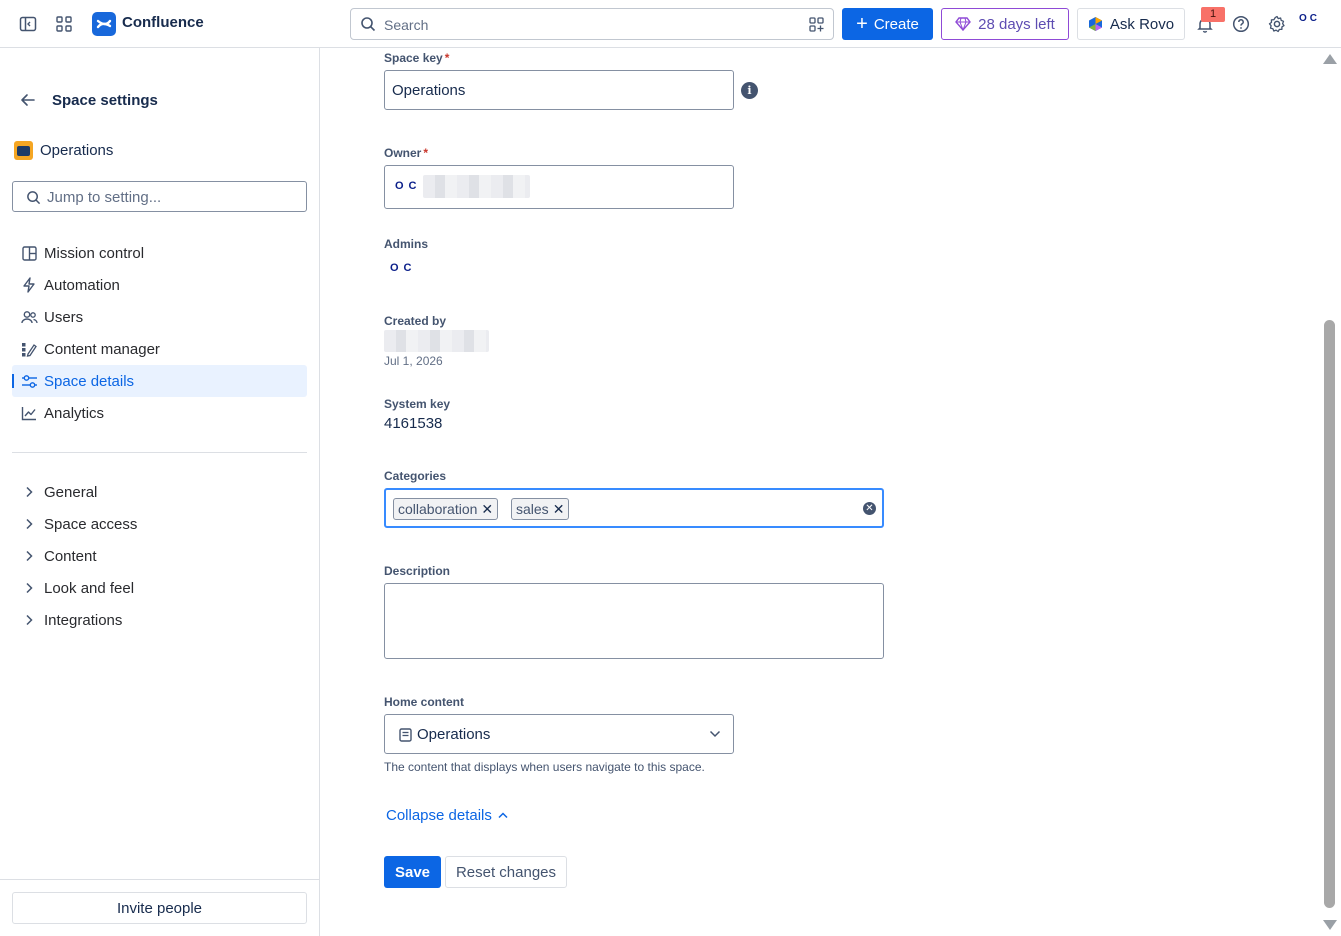  Describe the element at coordinates (89, 588) in the screenshot. I see `sidebar-group-label: Look and feel` at that location.